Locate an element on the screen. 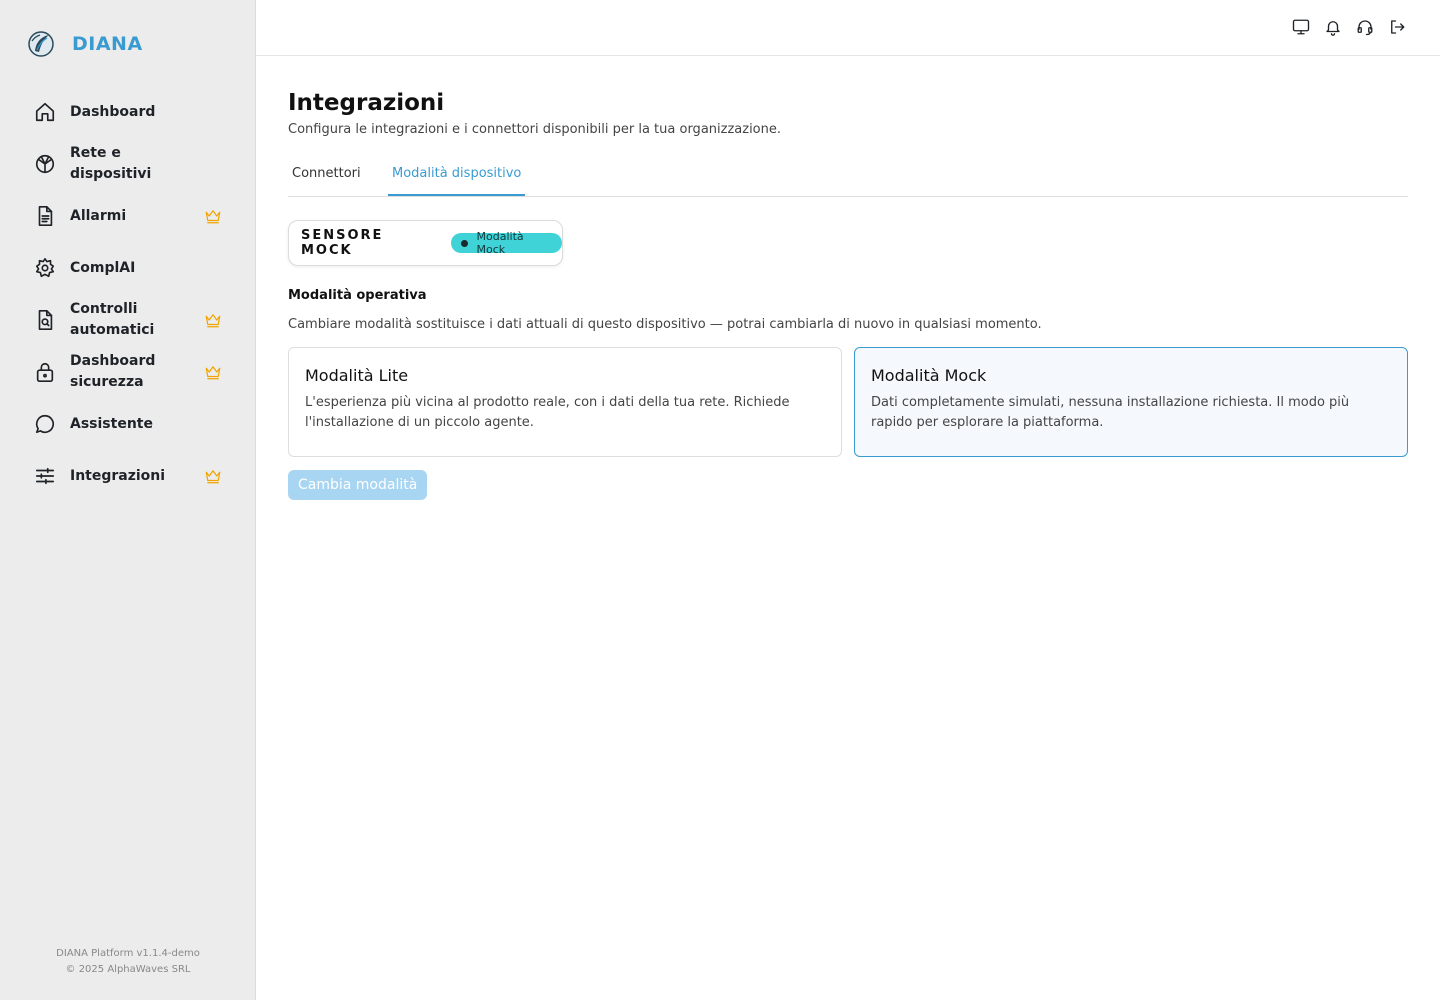 Image resolution: width=1440 pixels, height=1000 pixels. sidebar-item-label: Allarmi is located at coordinates (98, 215).